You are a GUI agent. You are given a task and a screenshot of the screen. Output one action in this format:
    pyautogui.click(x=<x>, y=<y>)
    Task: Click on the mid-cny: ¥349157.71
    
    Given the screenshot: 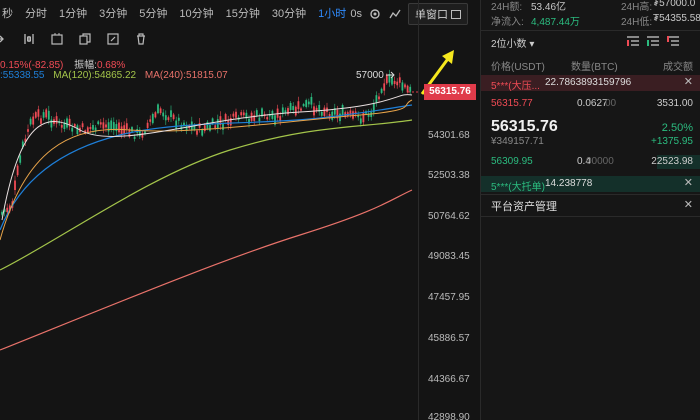 What is the action you would take?
    pyautogui.click(x=517, y=141)
    